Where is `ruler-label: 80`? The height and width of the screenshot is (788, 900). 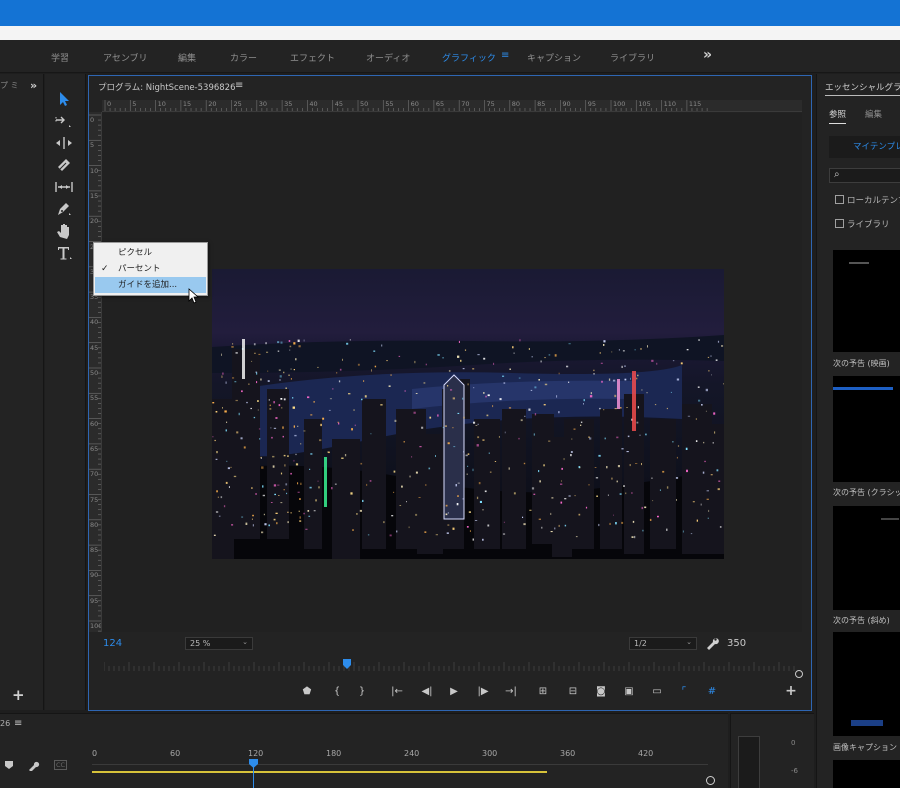 ruler-label: 80 is located at coordinates (516, 104).